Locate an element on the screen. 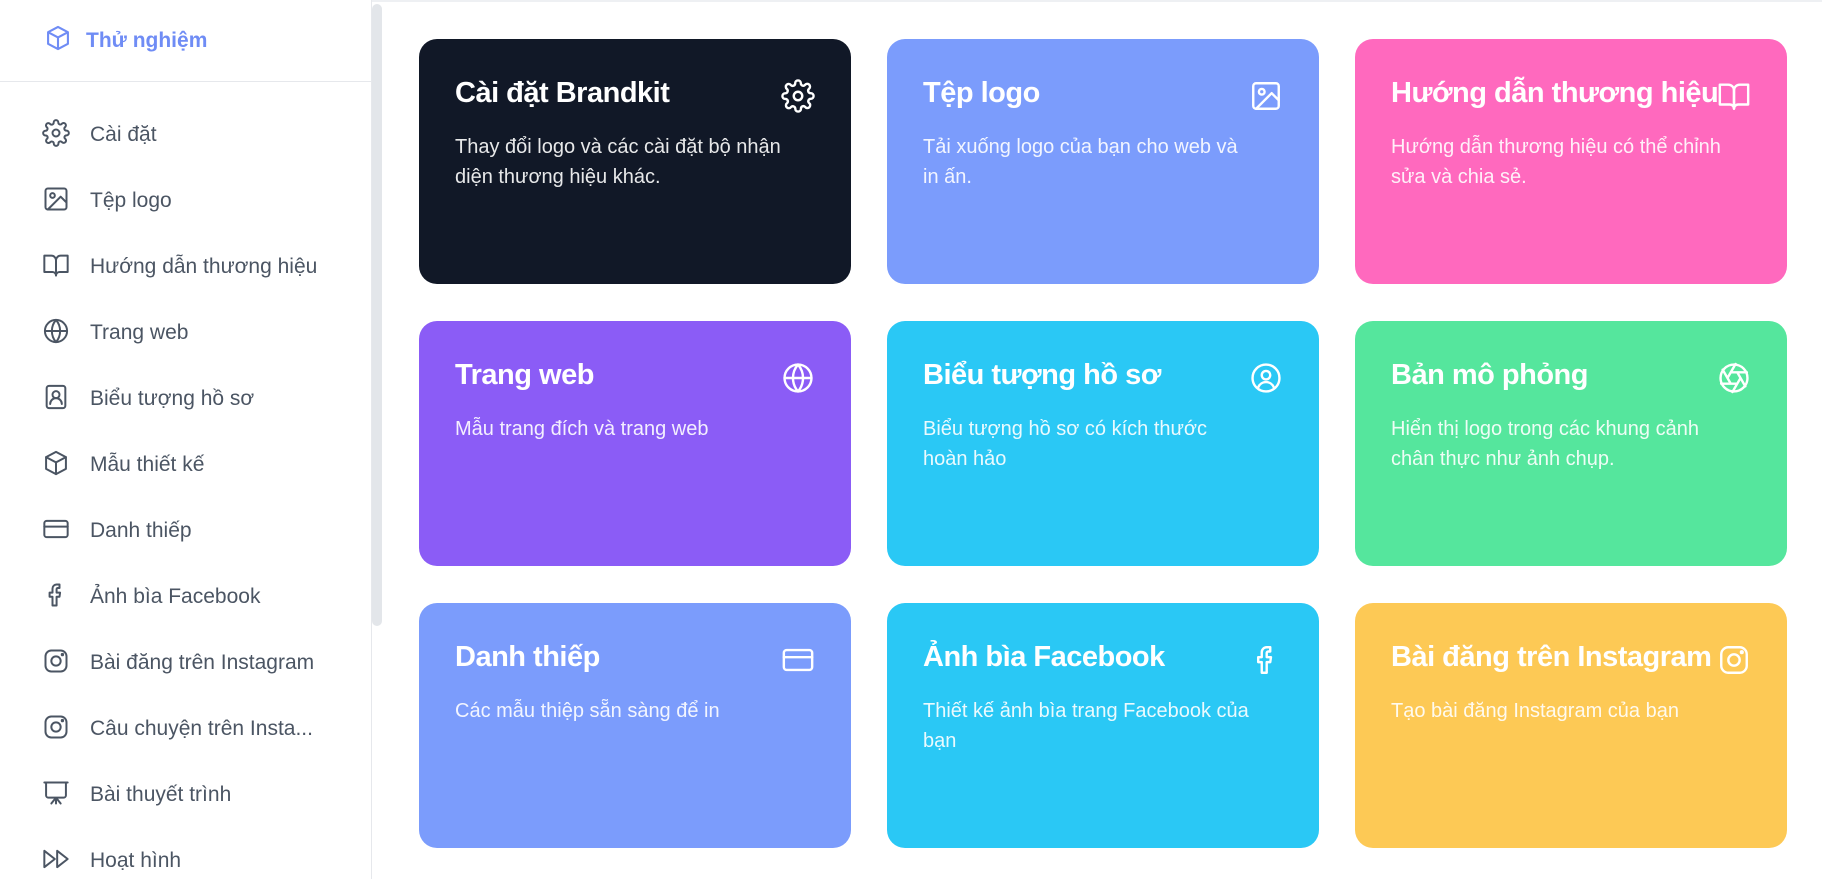  card-title: Hướng dẫn thương hiệu is located at coordinates (1555, 93).